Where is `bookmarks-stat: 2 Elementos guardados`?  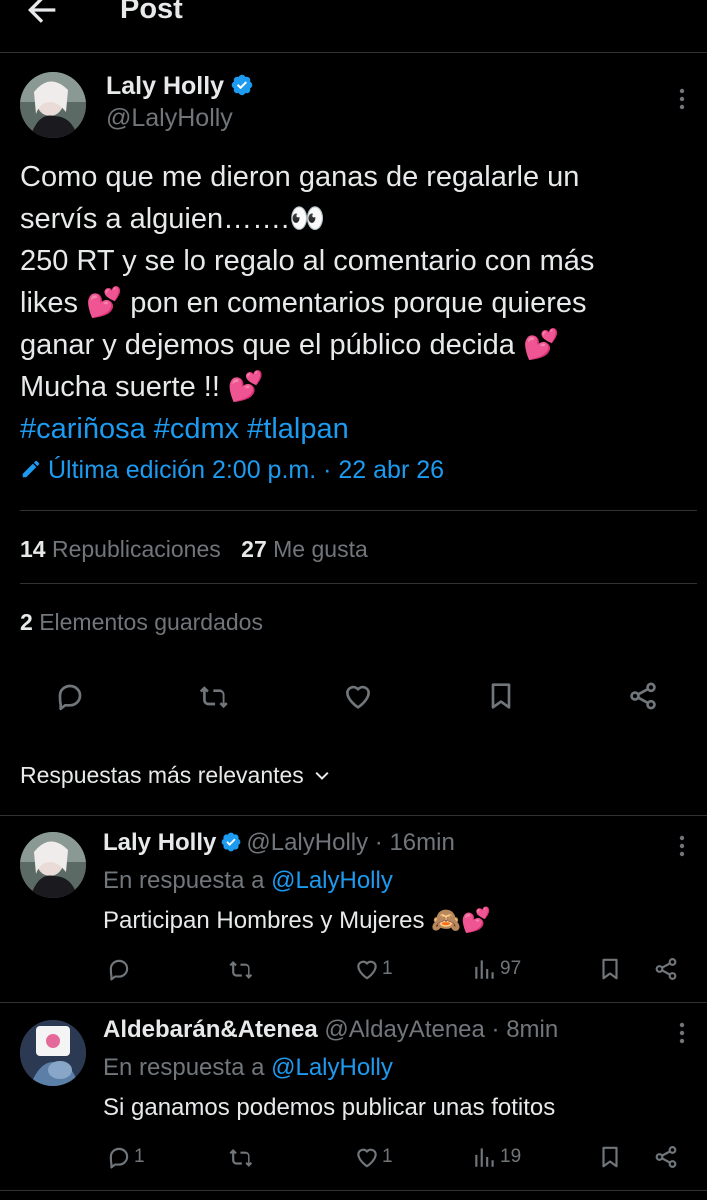 bookmarks-stat: 2 Elementos guardados is located at coordinates (141, 622).